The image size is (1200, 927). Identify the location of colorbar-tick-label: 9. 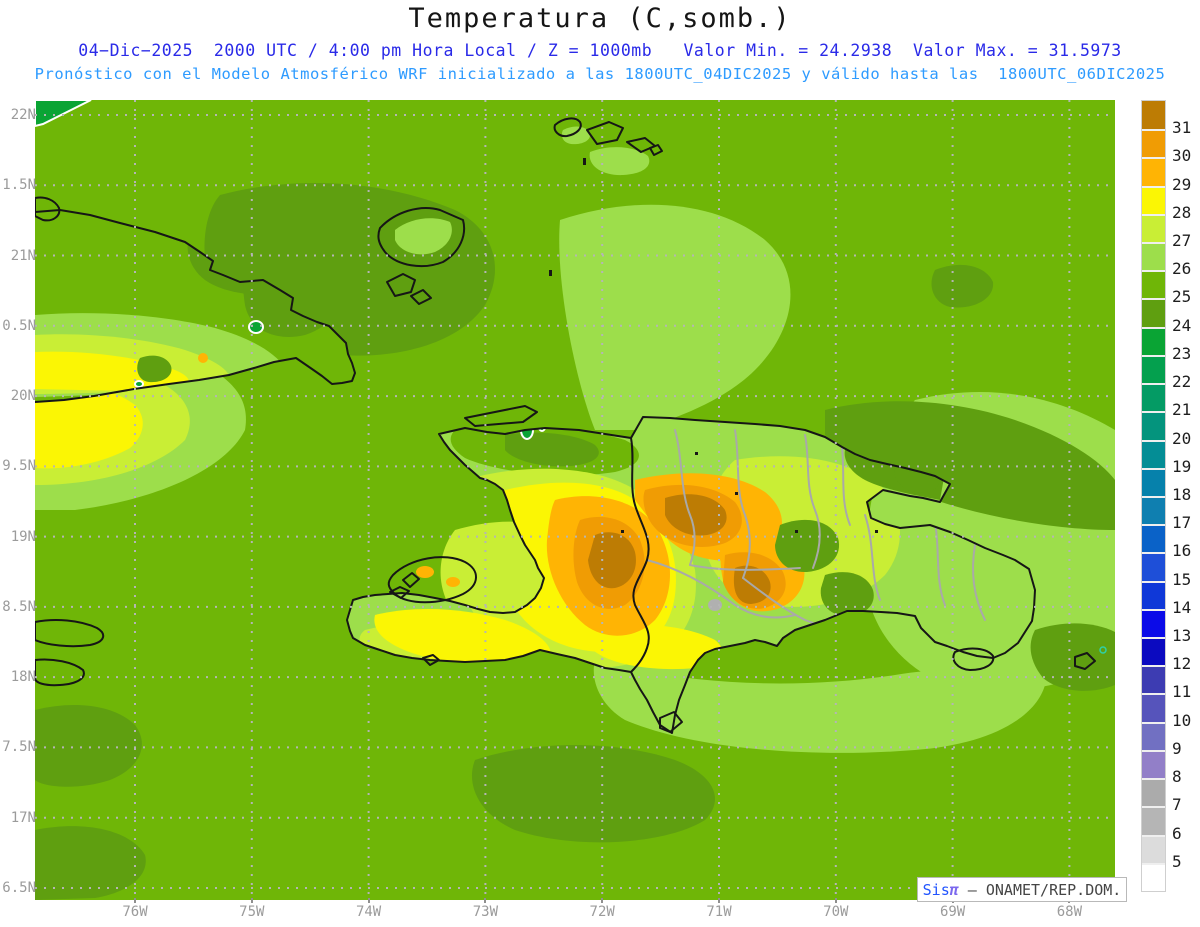
(1177, 748).